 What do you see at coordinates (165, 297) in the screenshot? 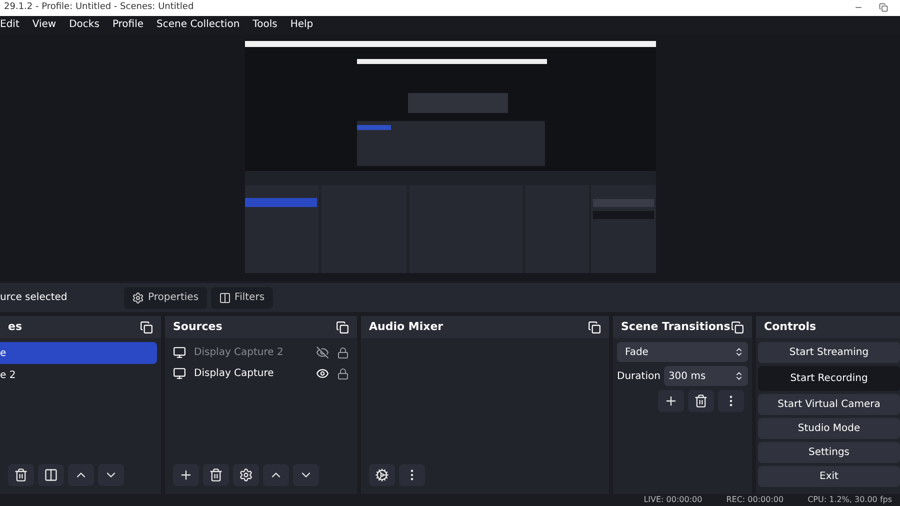
I see `context-button: Properties` at bounding box center [165, 297].